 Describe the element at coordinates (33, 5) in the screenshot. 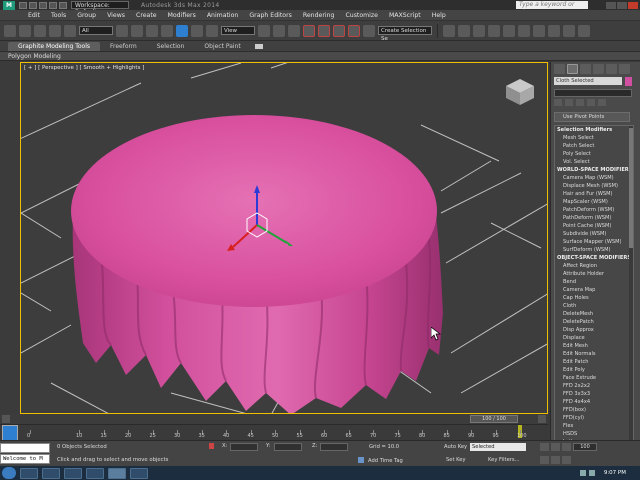

I see `open-file-icon` at that location.